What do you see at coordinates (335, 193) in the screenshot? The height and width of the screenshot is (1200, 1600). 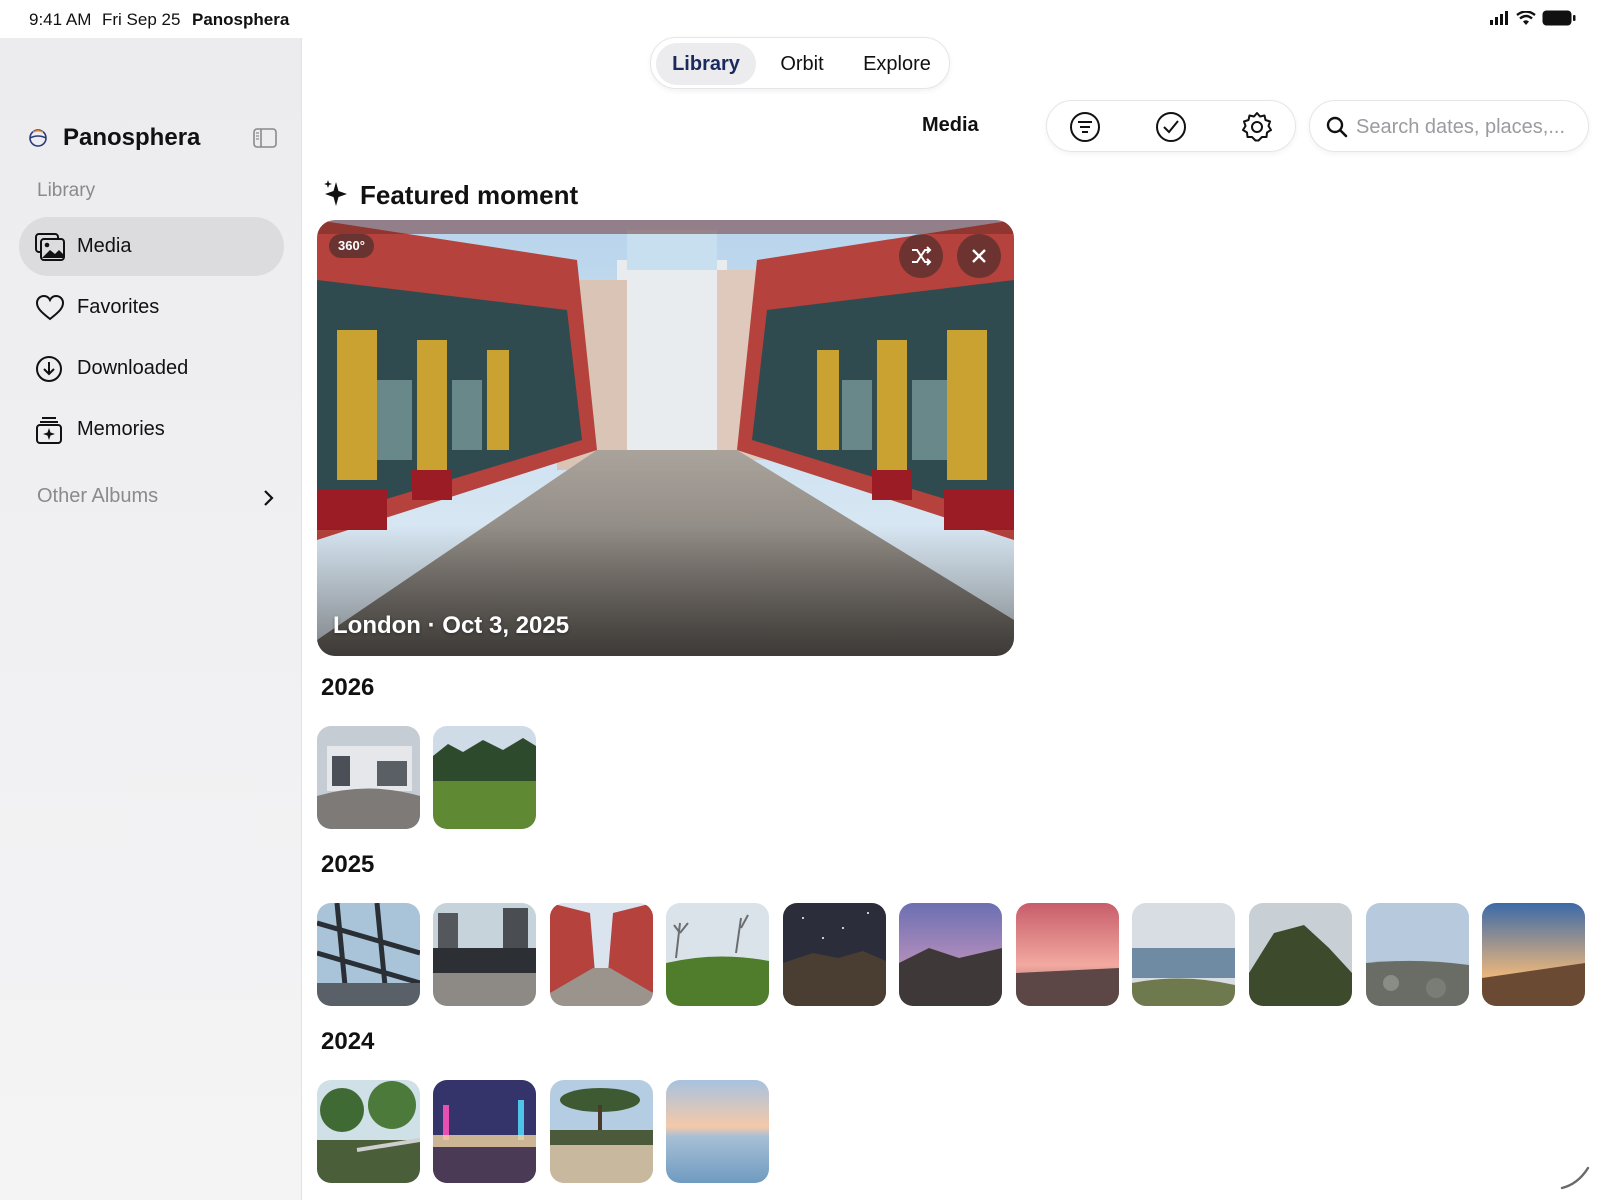 I see `sparkle-icon` at bounding box center [335, 193].